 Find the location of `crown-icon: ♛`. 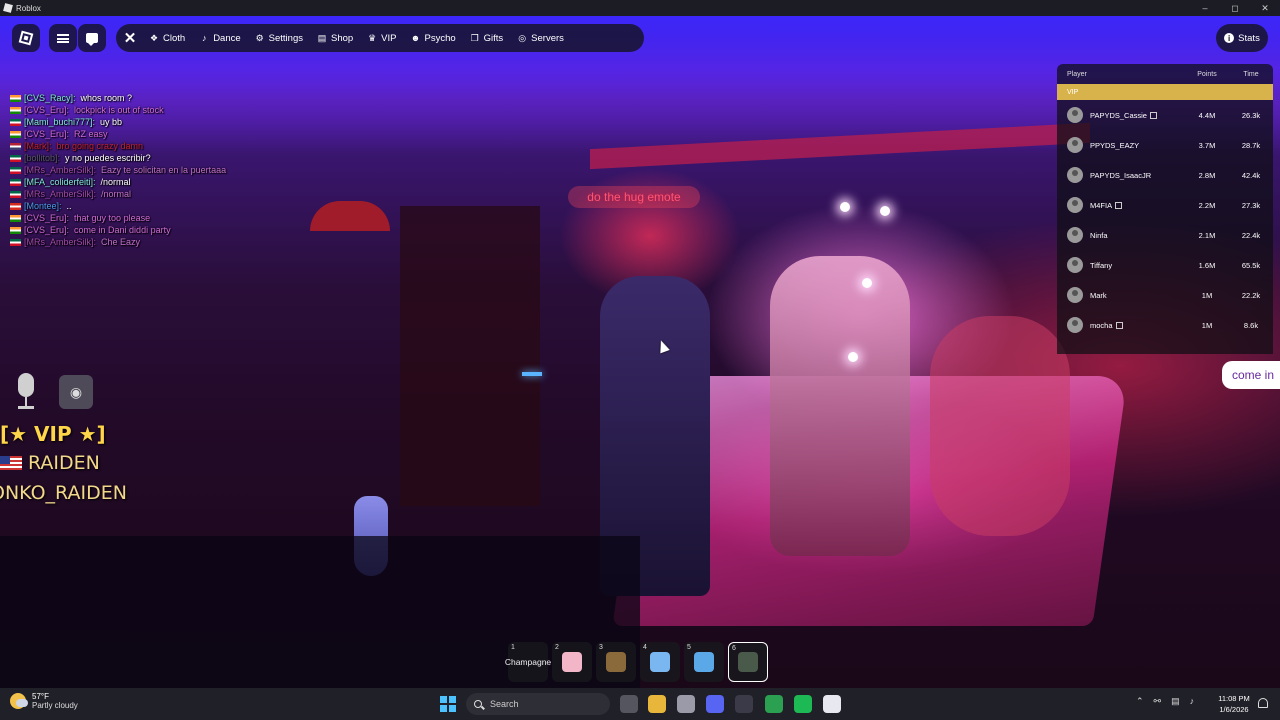

crown-icon: ♛ is located at coordinates (372, 37).